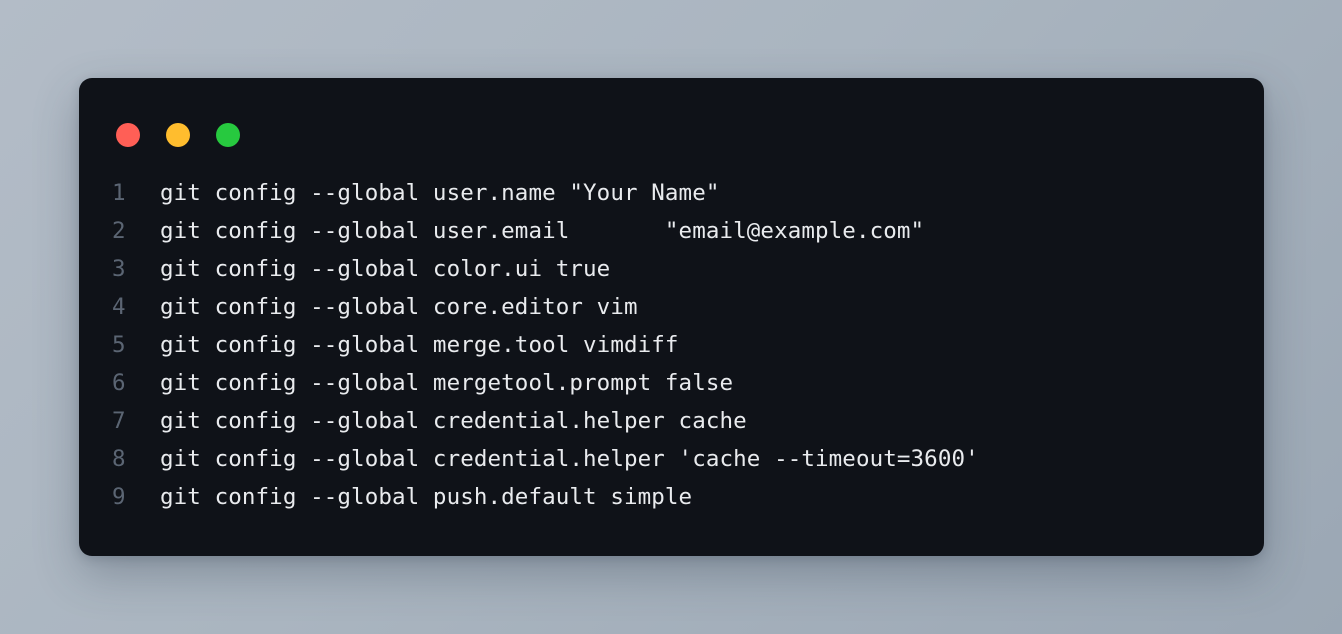 The height and width of the screenshot is (634, 1342). What do you see at coordinates (119, 307) in the screenshot?
I see `line-number: 4` at bounding box center [119, 307].